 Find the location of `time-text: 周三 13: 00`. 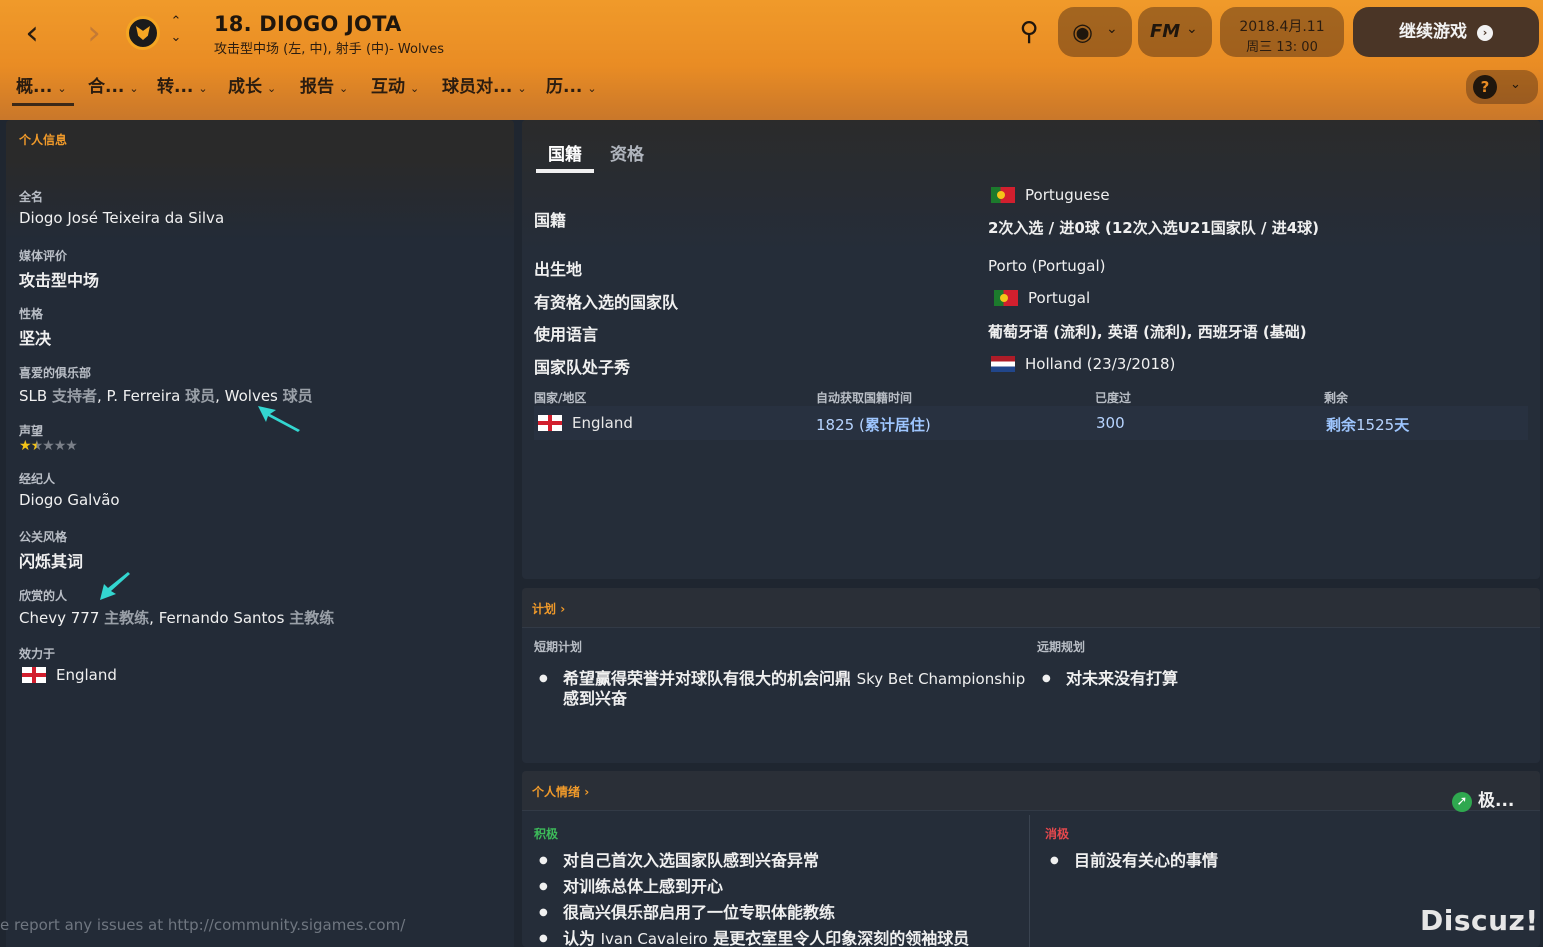

time-text: 周三 13: 00 is located at coordinates (1282, 47).